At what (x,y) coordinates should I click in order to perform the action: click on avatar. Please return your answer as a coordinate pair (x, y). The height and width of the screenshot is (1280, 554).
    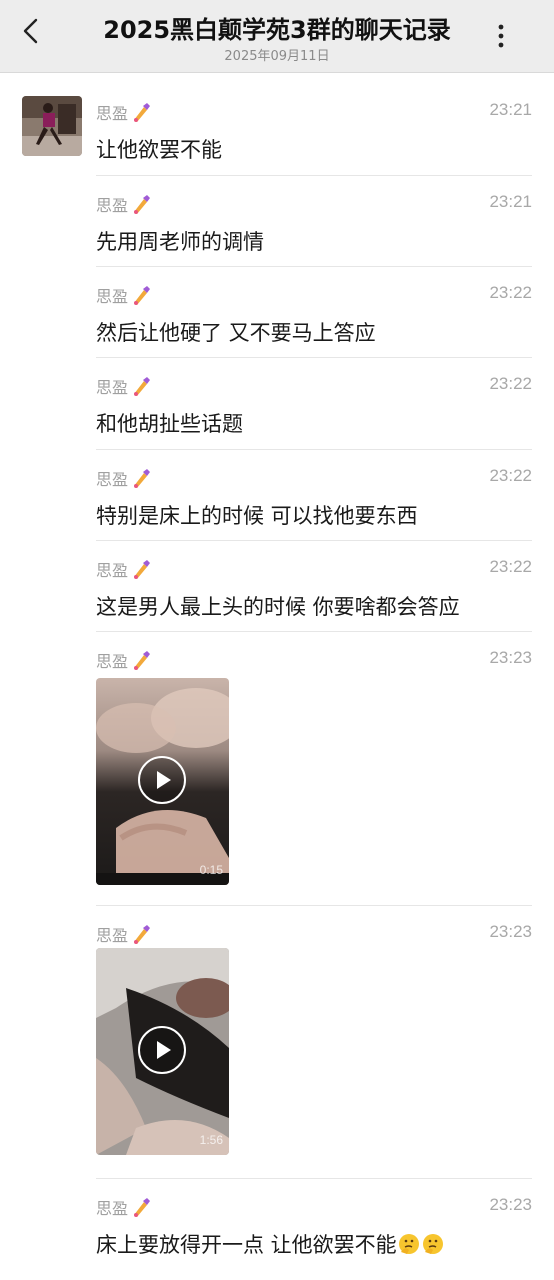
    Looking at the image, I should click on (52, 126).